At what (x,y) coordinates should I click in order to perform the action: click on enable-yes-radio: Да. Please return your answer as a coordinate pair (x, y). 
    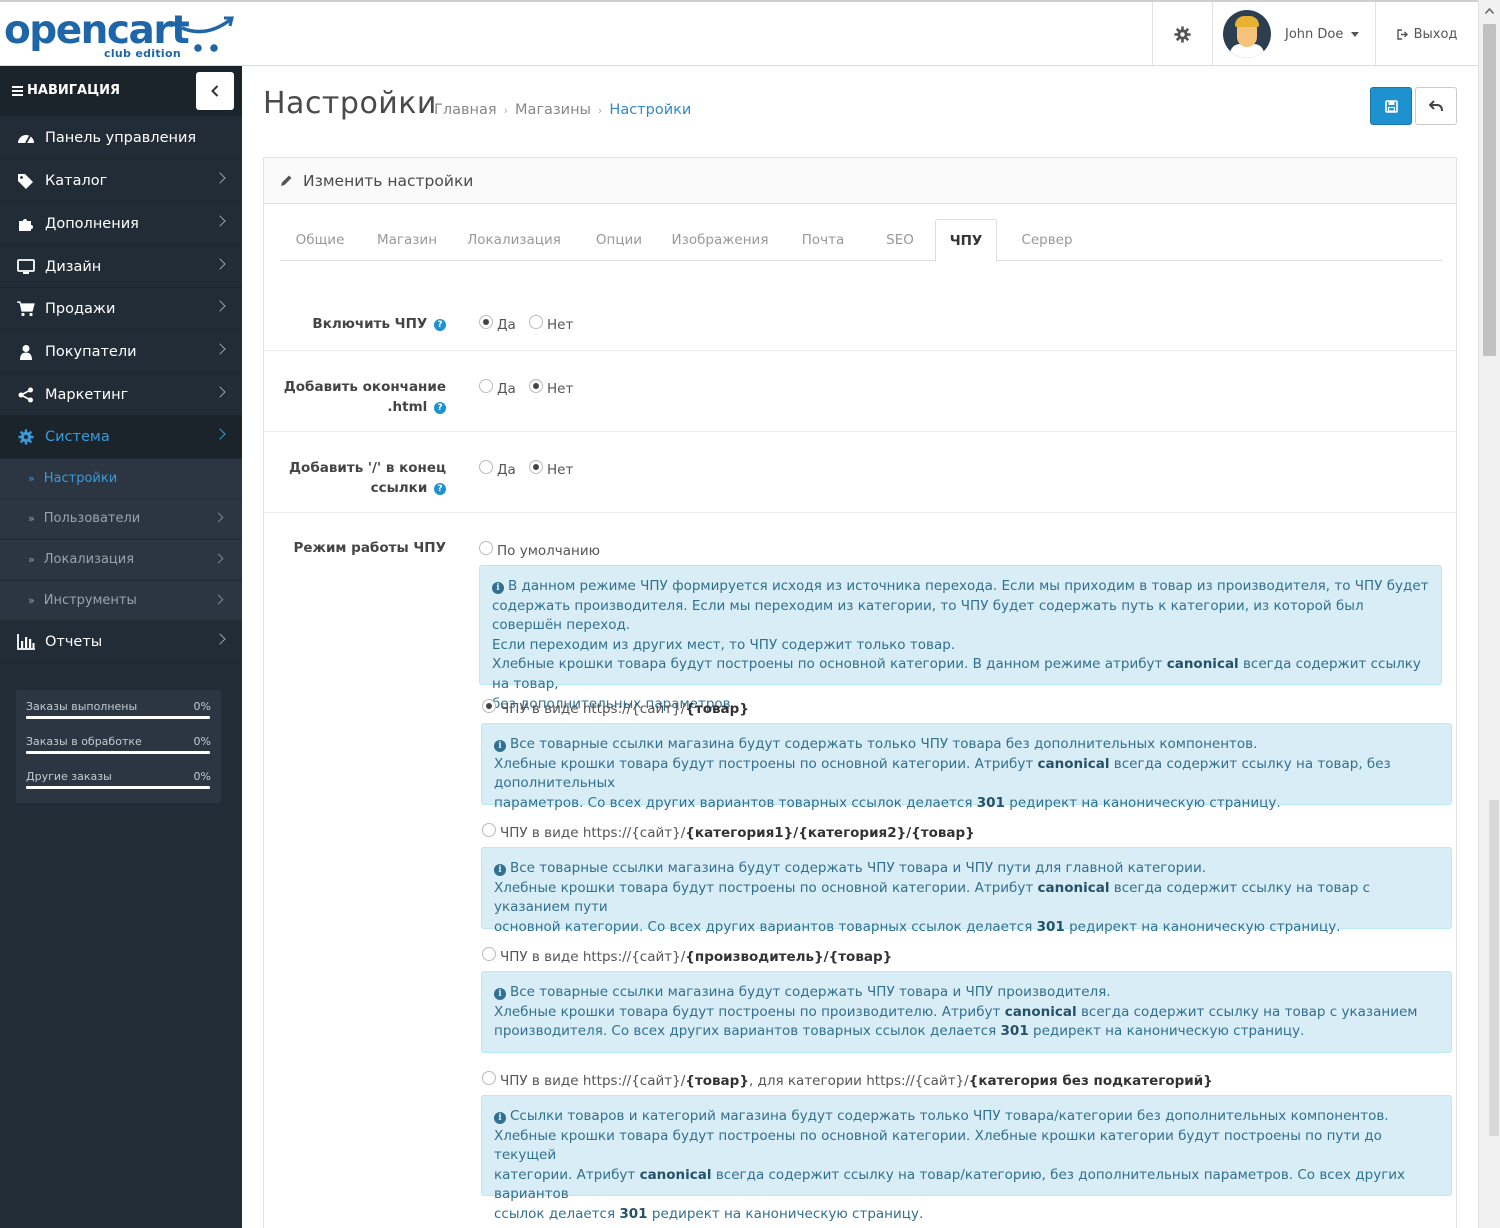
    Looking at the image, I should click on (497, 324).